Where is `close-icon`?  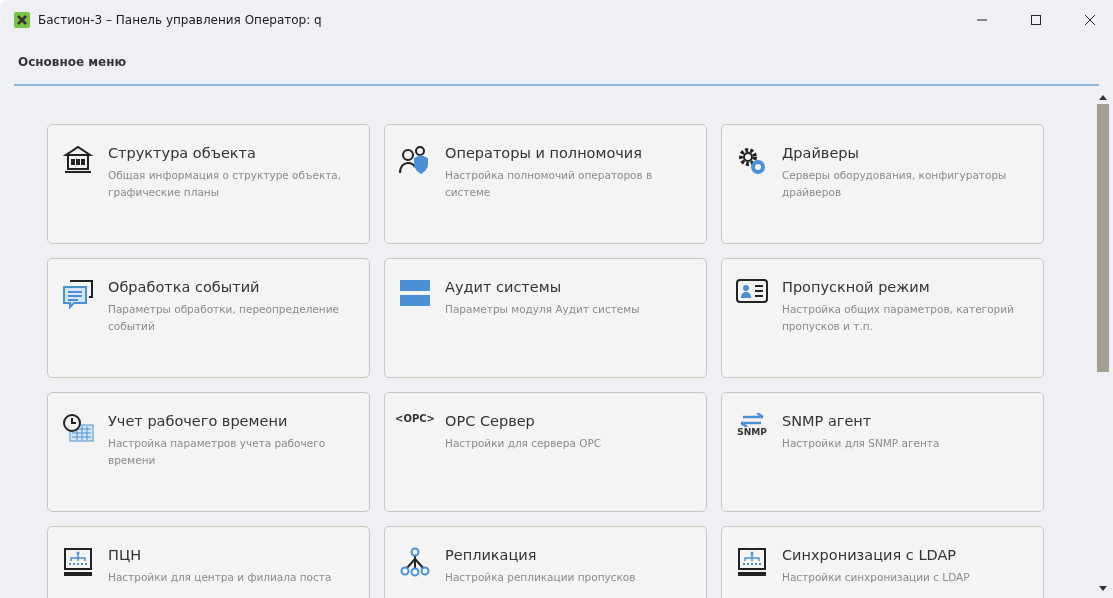 close-icon is located at coordinates (1090, 20).